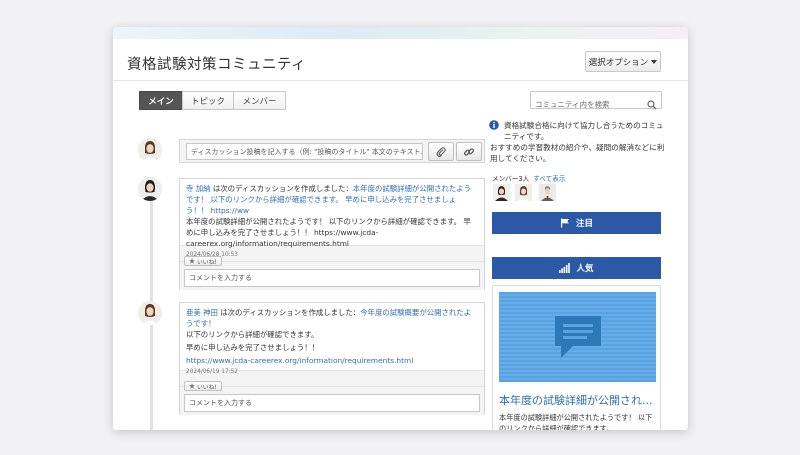 This screenshot has height=455, width=800. I want to click on select-options-label: 選択オプション, so click(618, 62).